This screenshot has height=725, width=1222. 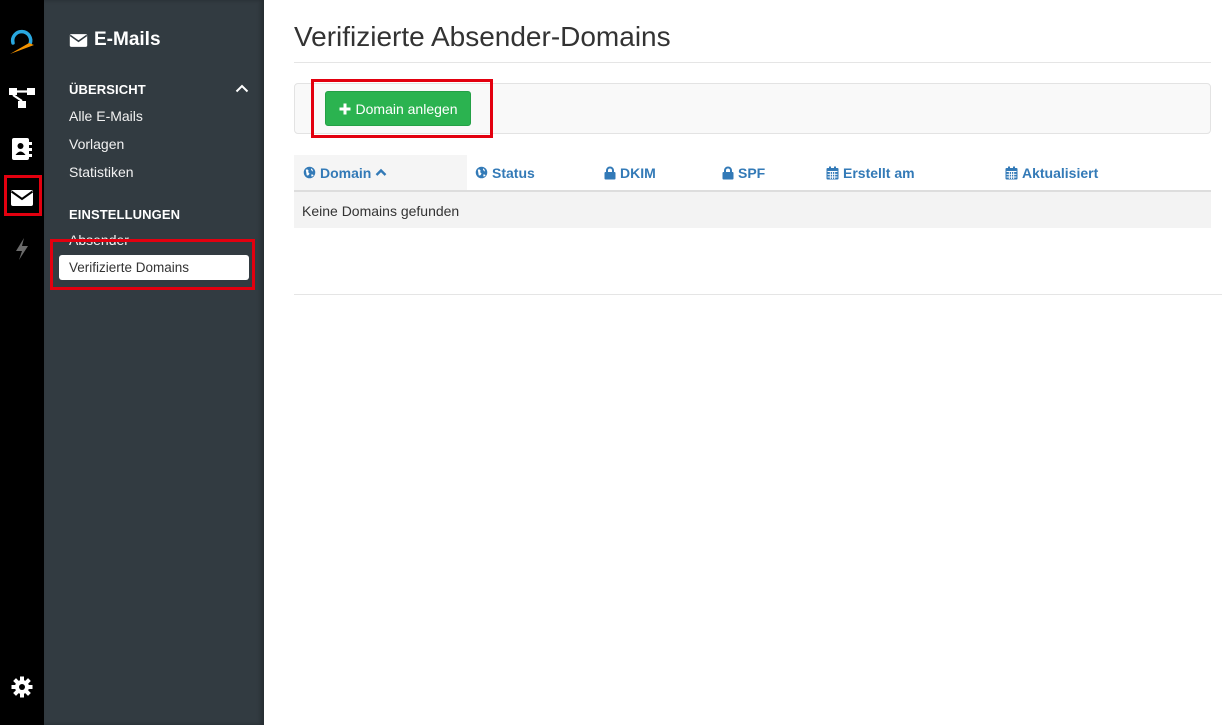 I want to click on gear-icon, so click(x=22, y=687).